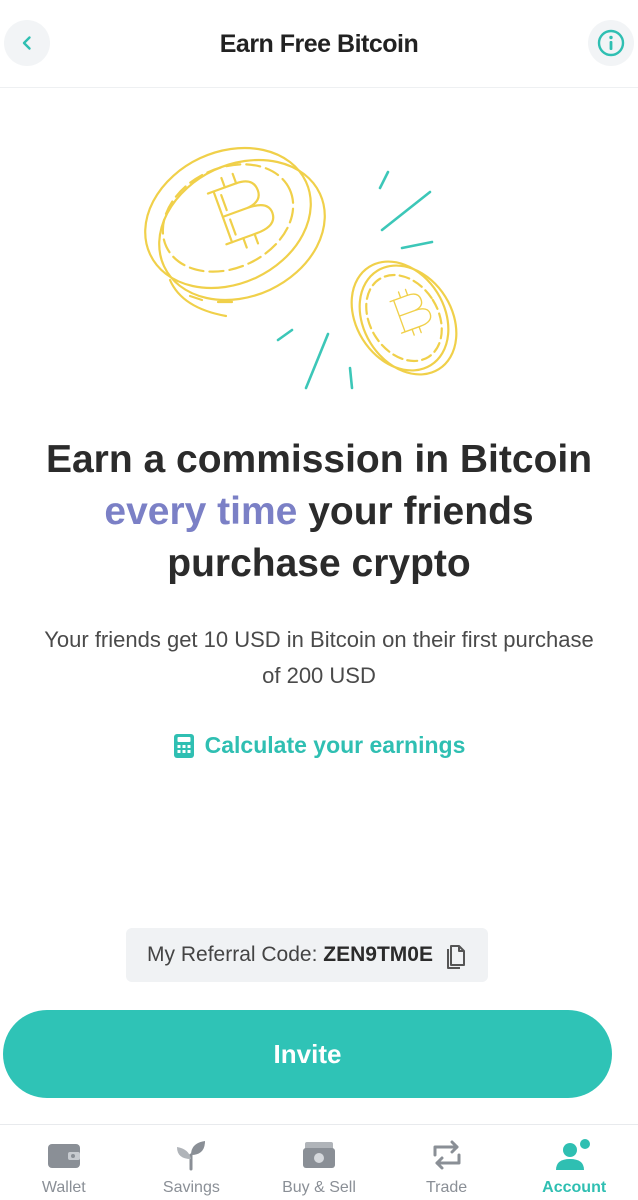 The image size is (638, 1200). I want to click on info-icon, so click(611, 43).